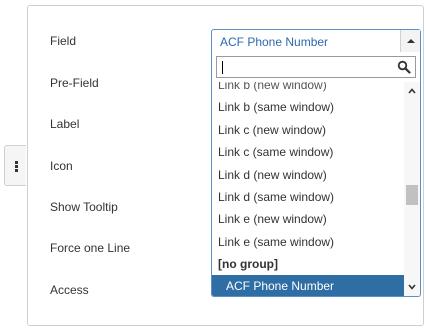 The height and width of the screenshot is (330, 426). What do you see at coordinates (74, 83) in the screenshot?
I see `label-pre-field: Pre-Field` at bounding box center [74, 83].